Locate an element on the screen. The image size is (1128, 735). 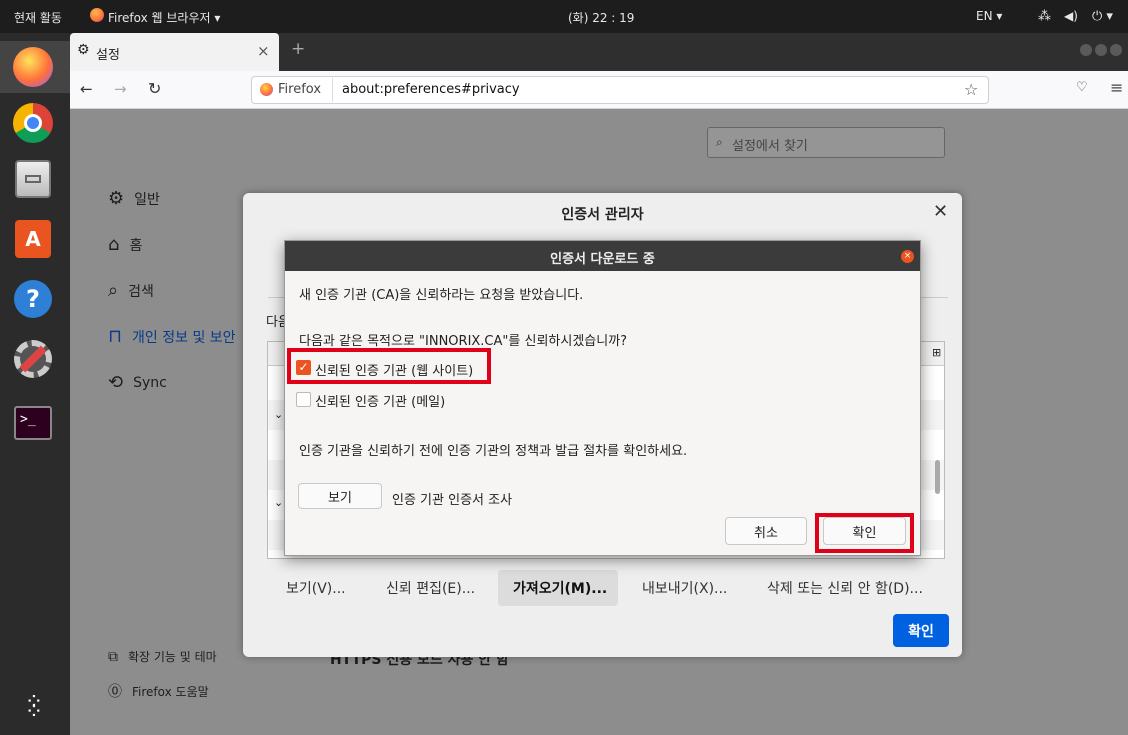
preferences-search-input: ⌕ 설정에서 찾기 is located at coordinates (826, 142).